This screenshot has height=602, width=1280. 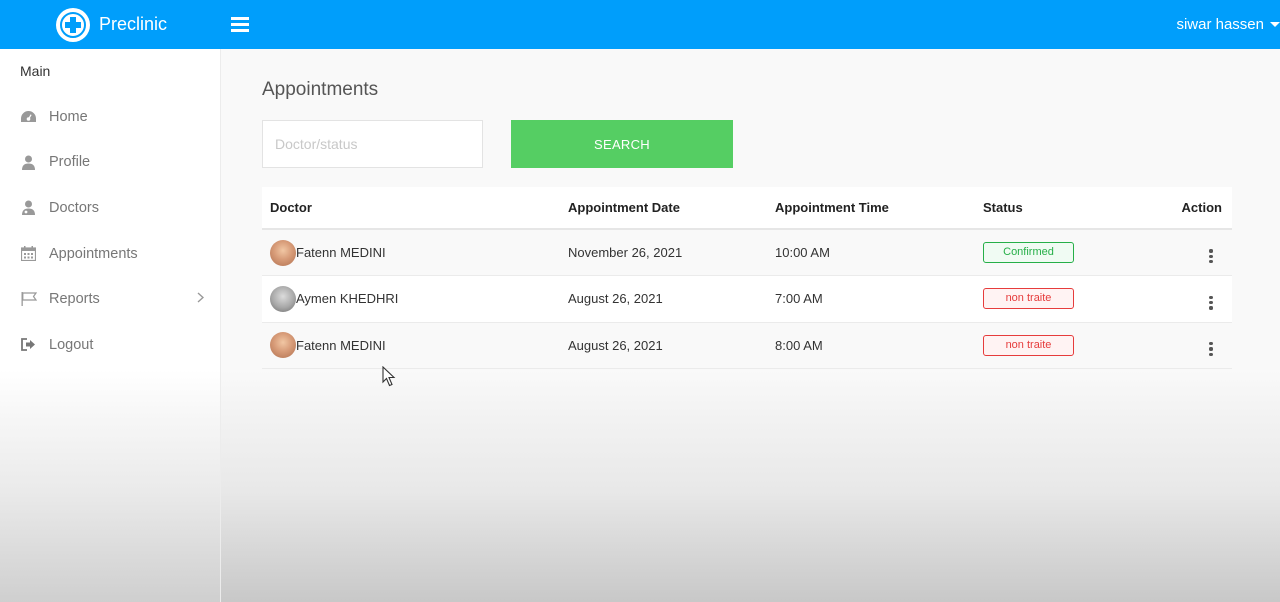 What do you see at coordinates (68, 116) in the screenshot?
I see `sidebar-item-label: Home` at bounding box center [68, 116].